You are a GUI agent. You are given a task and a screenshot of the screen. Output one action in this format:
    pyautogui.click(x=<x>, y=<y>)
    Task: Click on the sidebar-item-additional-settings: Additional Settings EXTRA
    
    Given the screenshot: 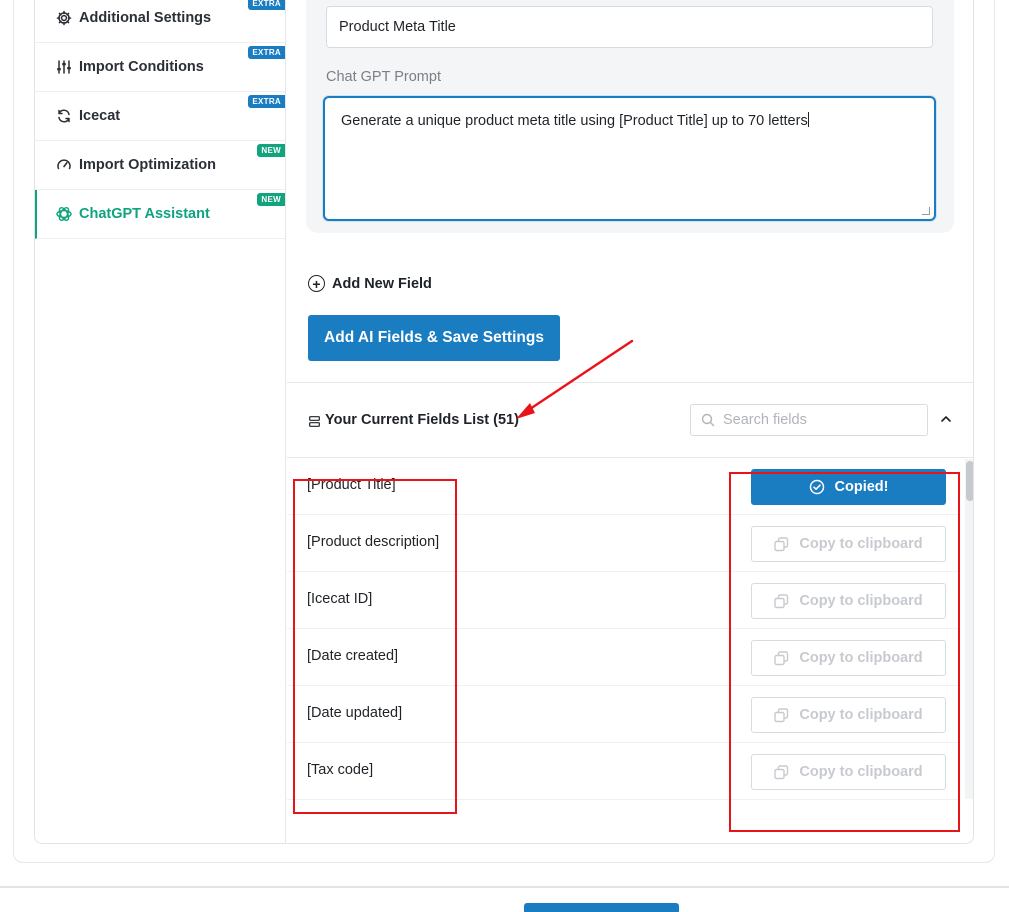 What is the action you would take?
    pyautogui.click(x=160, y=21)
    